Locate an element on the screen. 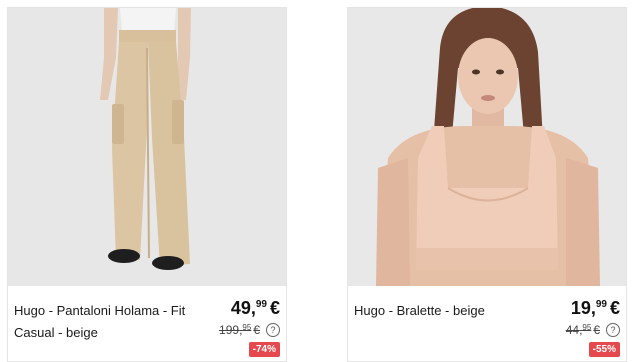 The width and height of the screenshot is (640, 362). product-name: Hugo - Bralette - beige is located at coordinates (444, 311).